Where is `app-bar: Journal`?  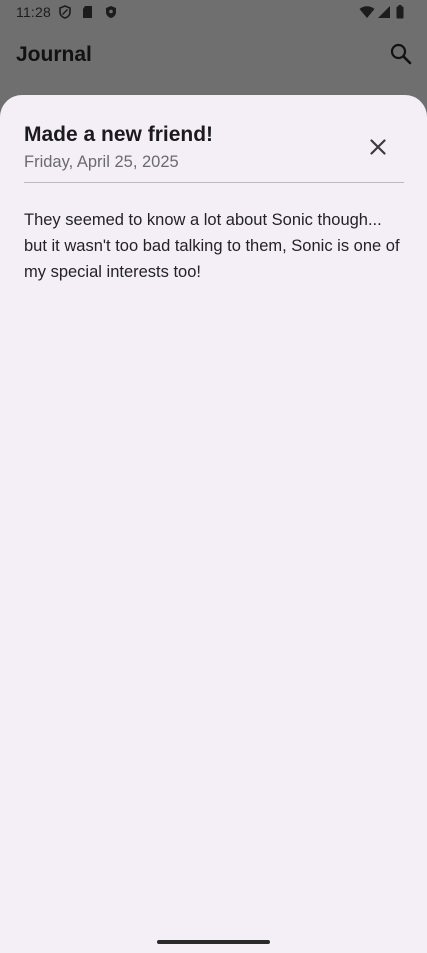
app-bar: Journal is located at coordinates (213, 58).